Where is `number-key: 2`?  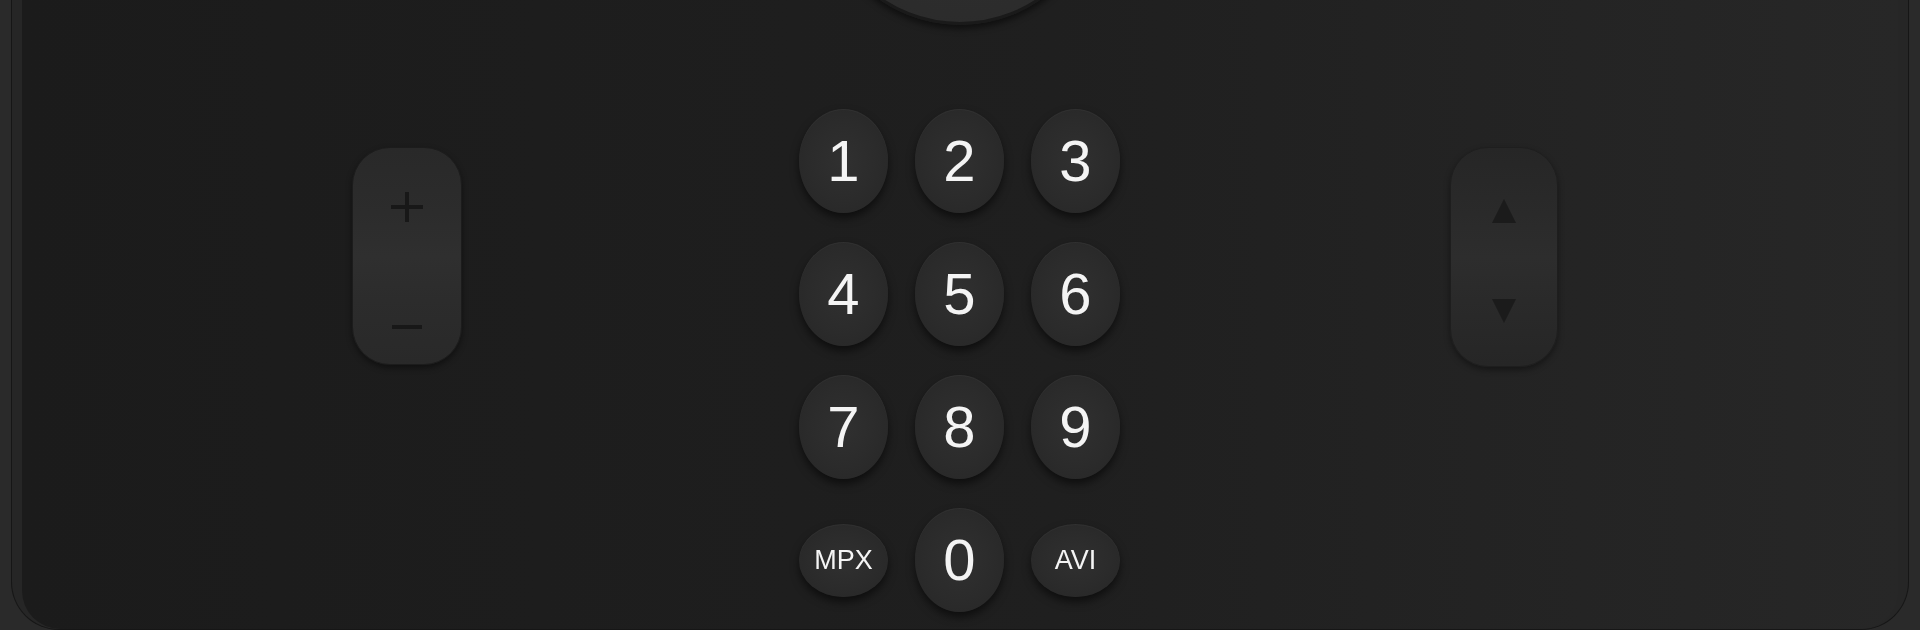 number-key: 2 is located at coordinates (959, 161).